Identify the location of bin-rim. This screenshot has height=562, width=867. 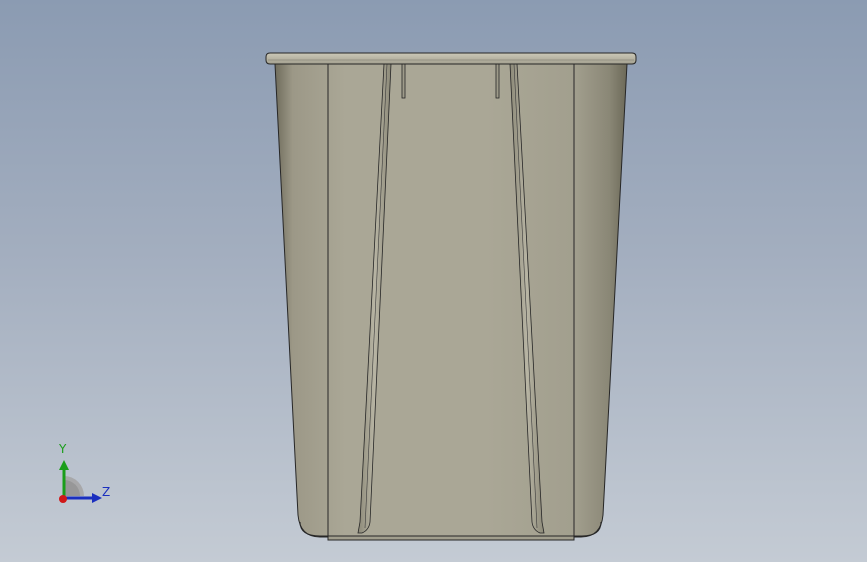
(451, 58).